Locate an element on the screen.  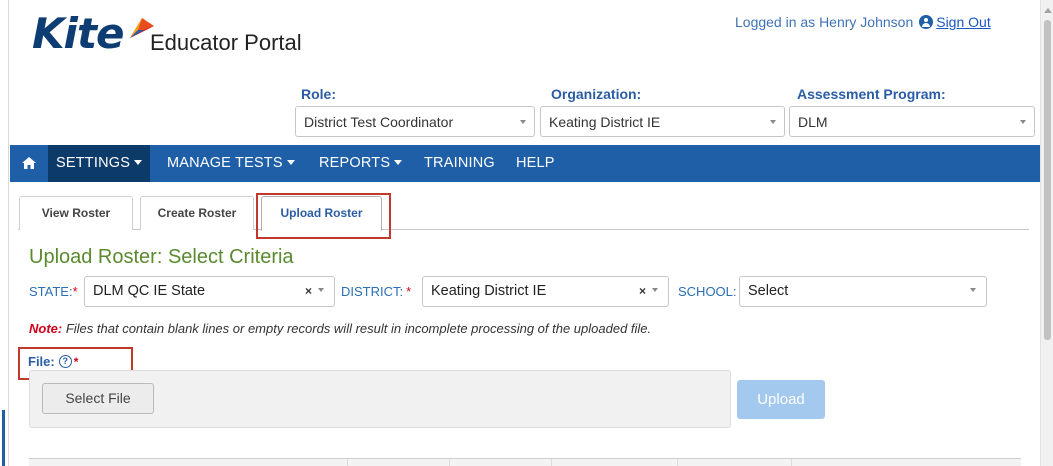
nav-help-label: HELP is located at coordinates (535, 163).